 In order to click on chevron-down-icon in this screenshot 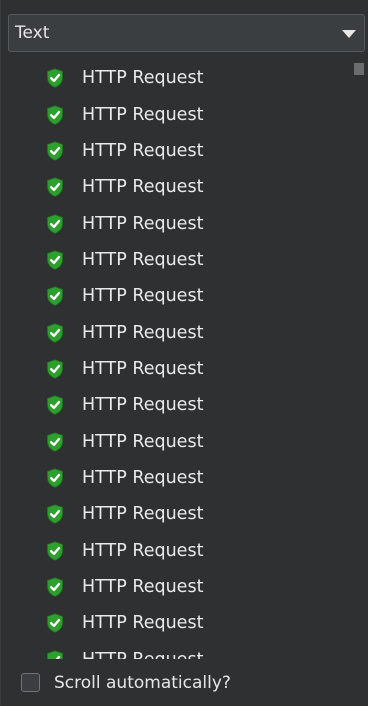, I will do `click(349, 34)`.